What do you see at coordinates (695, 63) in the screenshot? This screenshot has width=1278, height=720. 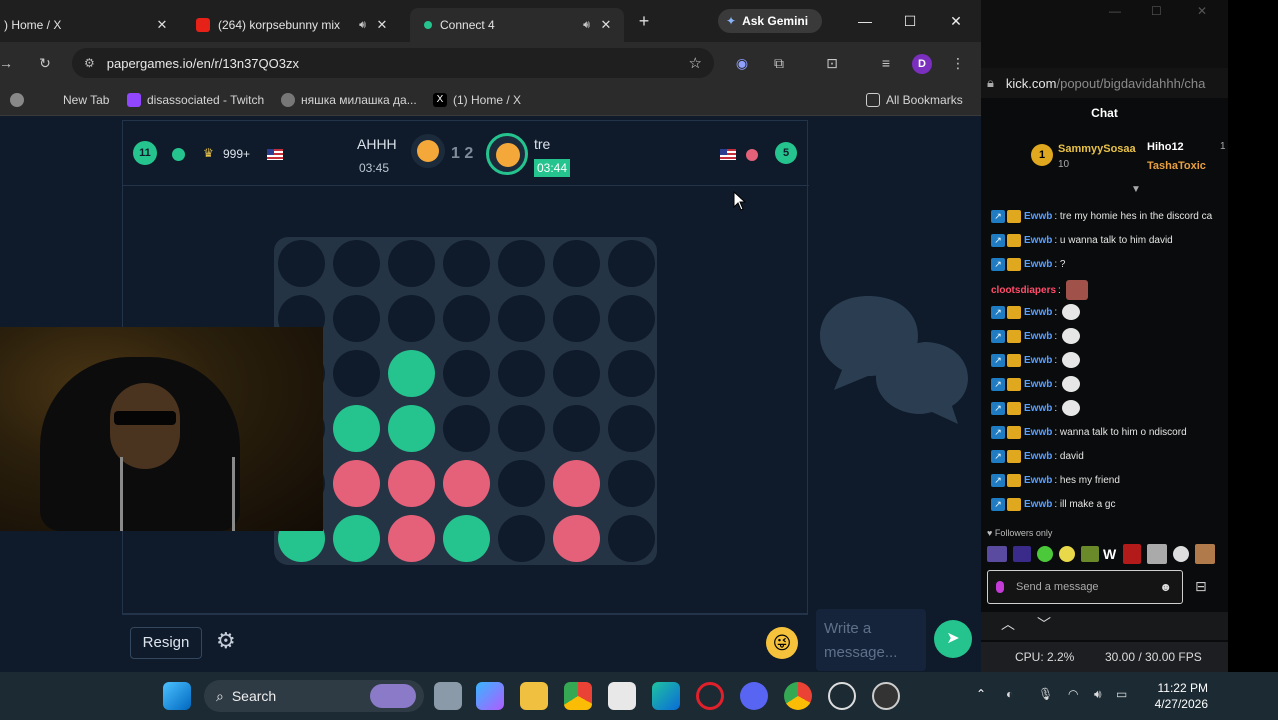 I see `bookmark-star-icon: ☆` at bounding box center [695, 63].